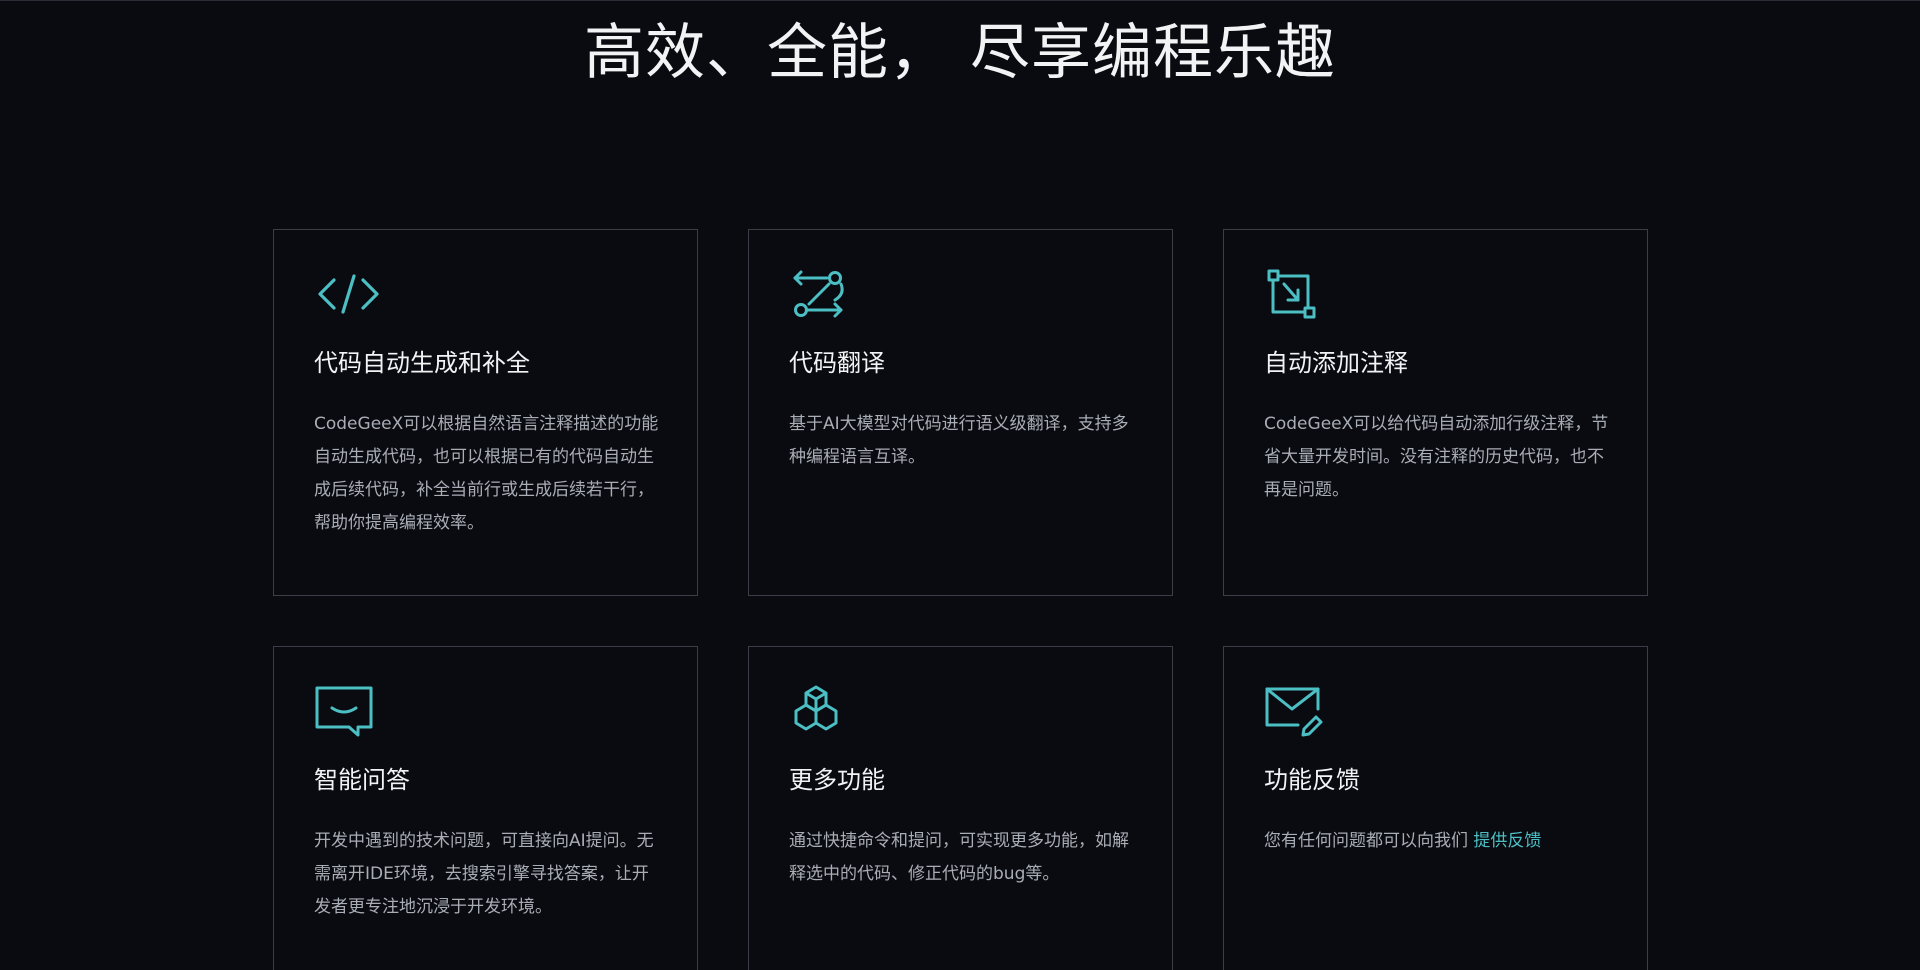 Image resolution: width=1920 pixels, height=970 pixels. What do you see at coordinates (959, 440) in the screenshot?
I see `feature-description: 基于AI大模型对代码进行语义级翻译，支持多种编程语言互译。` at bounding box center [959, 440].